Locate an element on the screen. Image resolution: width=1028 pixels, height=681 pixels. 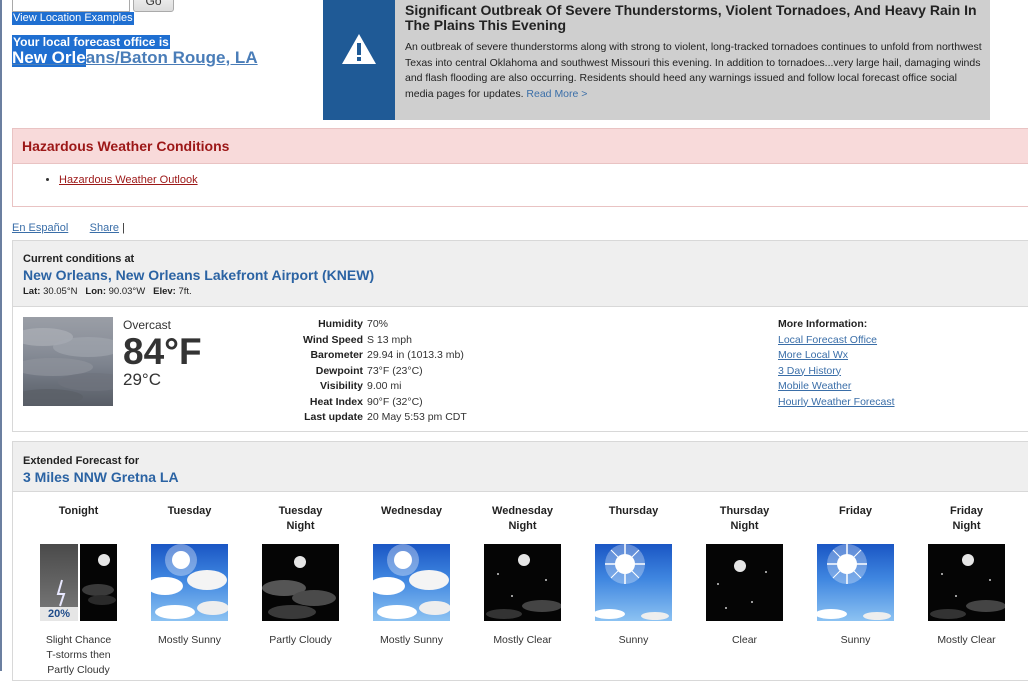
en-espanol-link: En Español is located at coordinates (40, 228).